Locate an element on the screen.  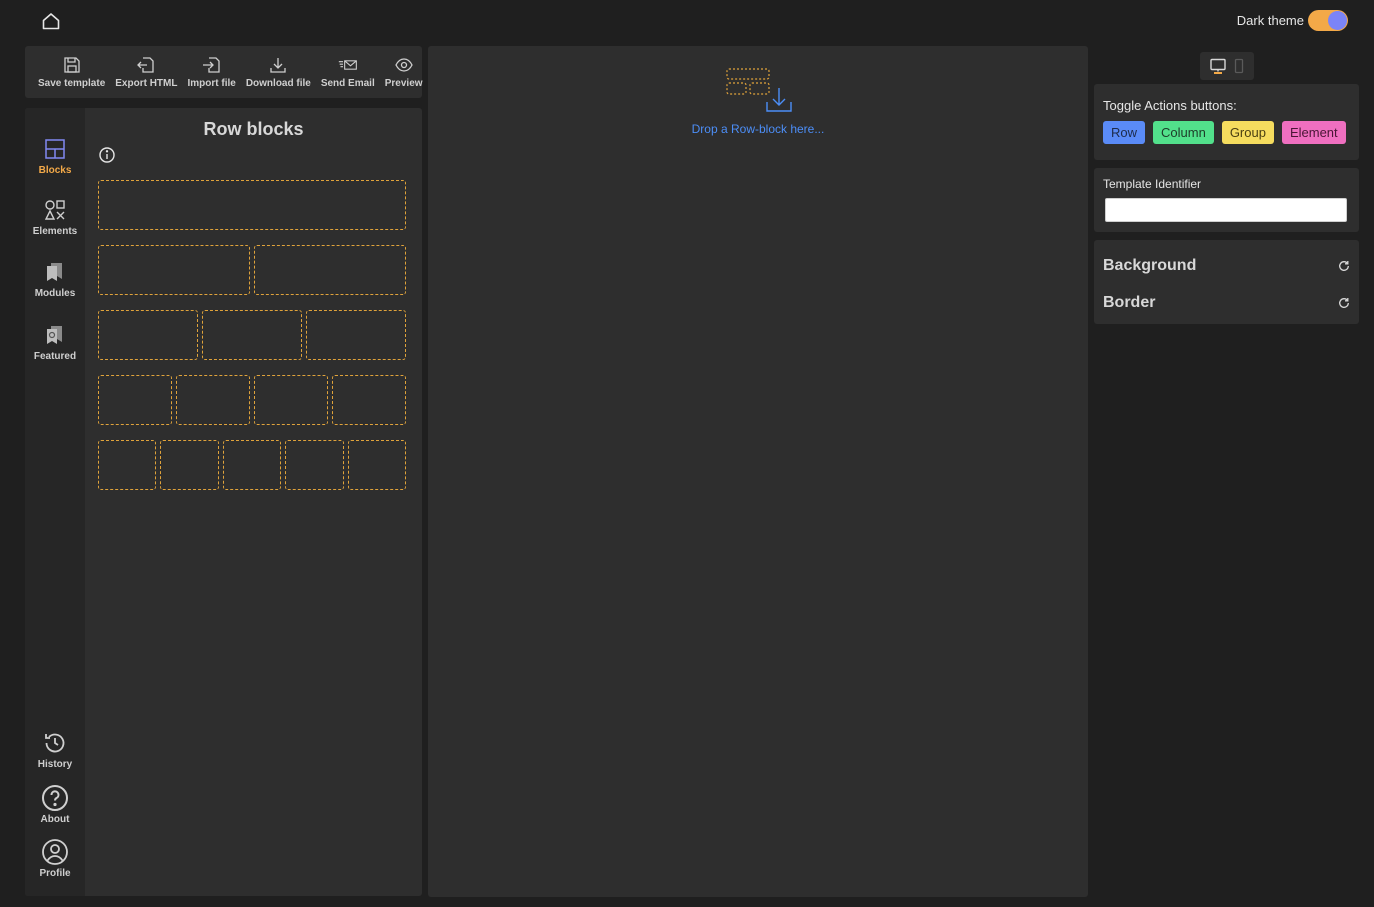
sidebar-label: Elements is located at coordinates (55, 231).